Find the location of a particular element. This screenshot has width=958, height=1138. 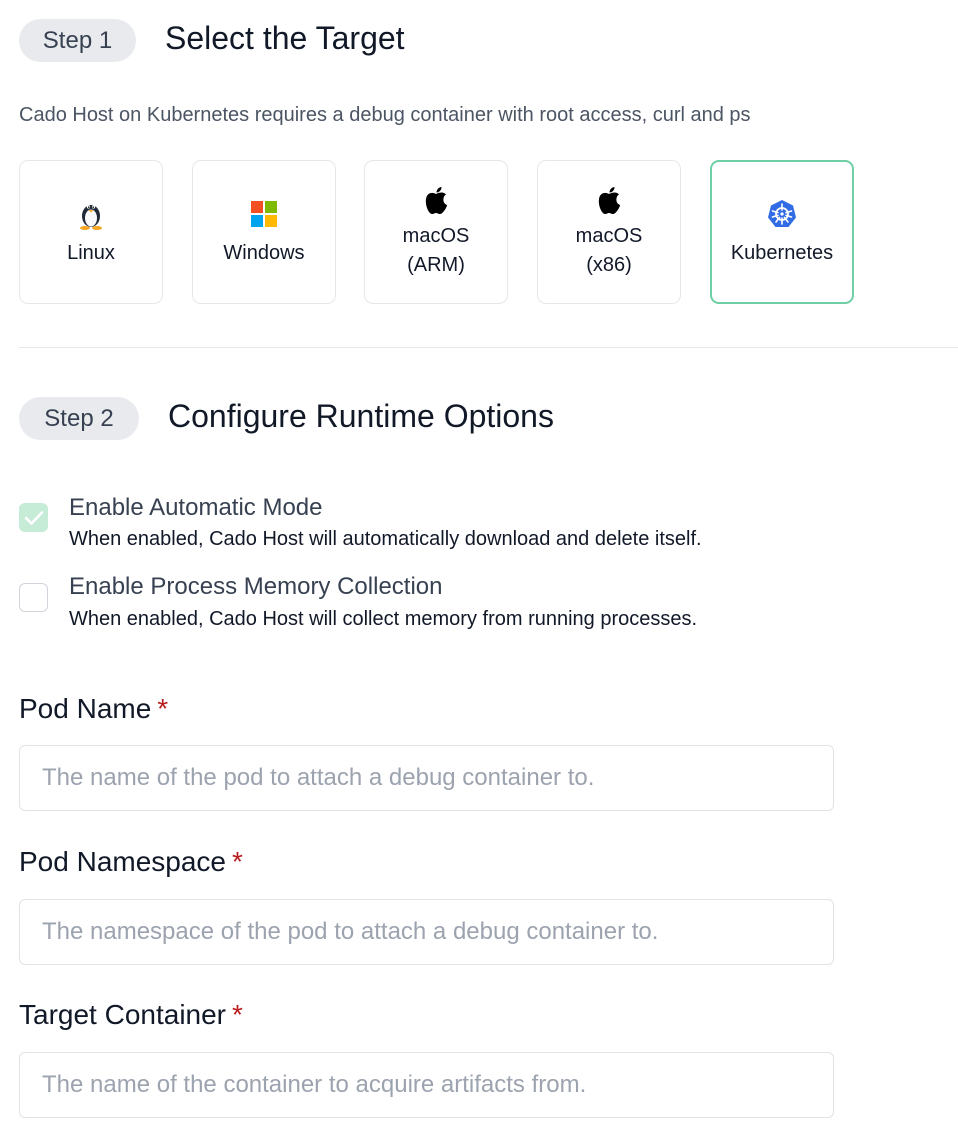

target-tile-macos-arm: macOS (ARM) is located at coordinates (436, 232).